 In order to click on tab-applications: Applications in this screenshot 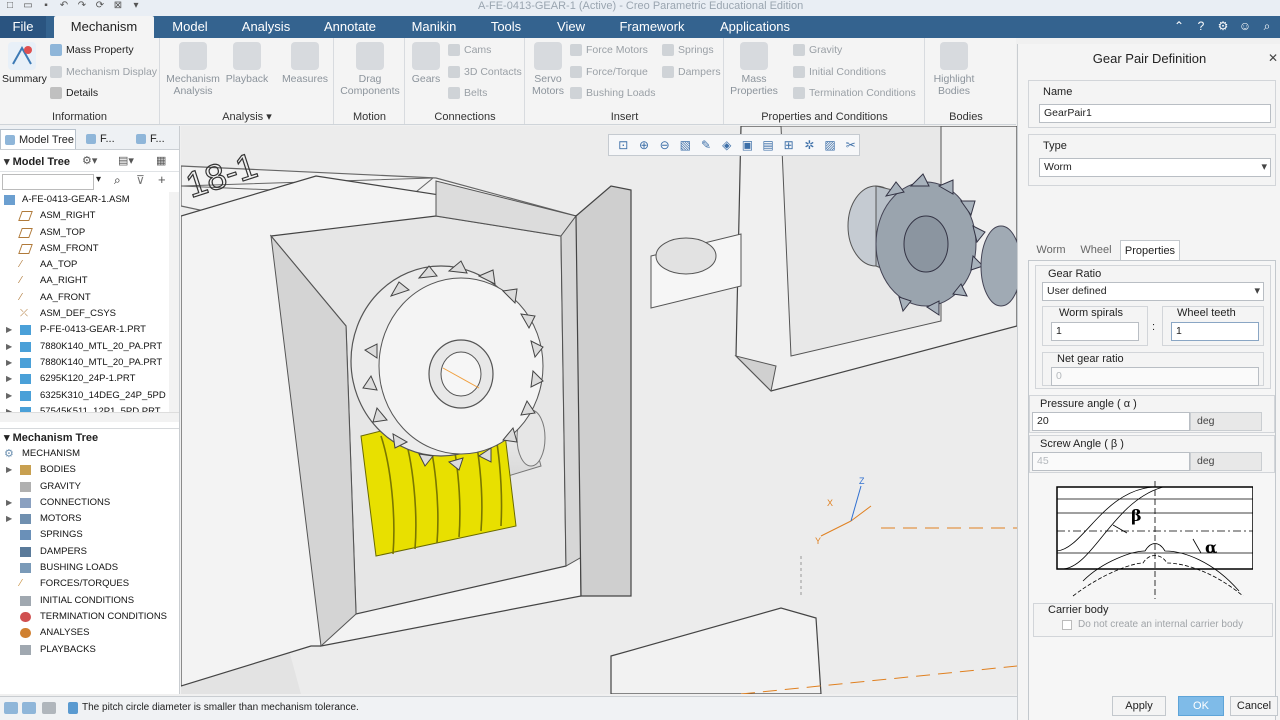, I will do `click(755, 27)`.